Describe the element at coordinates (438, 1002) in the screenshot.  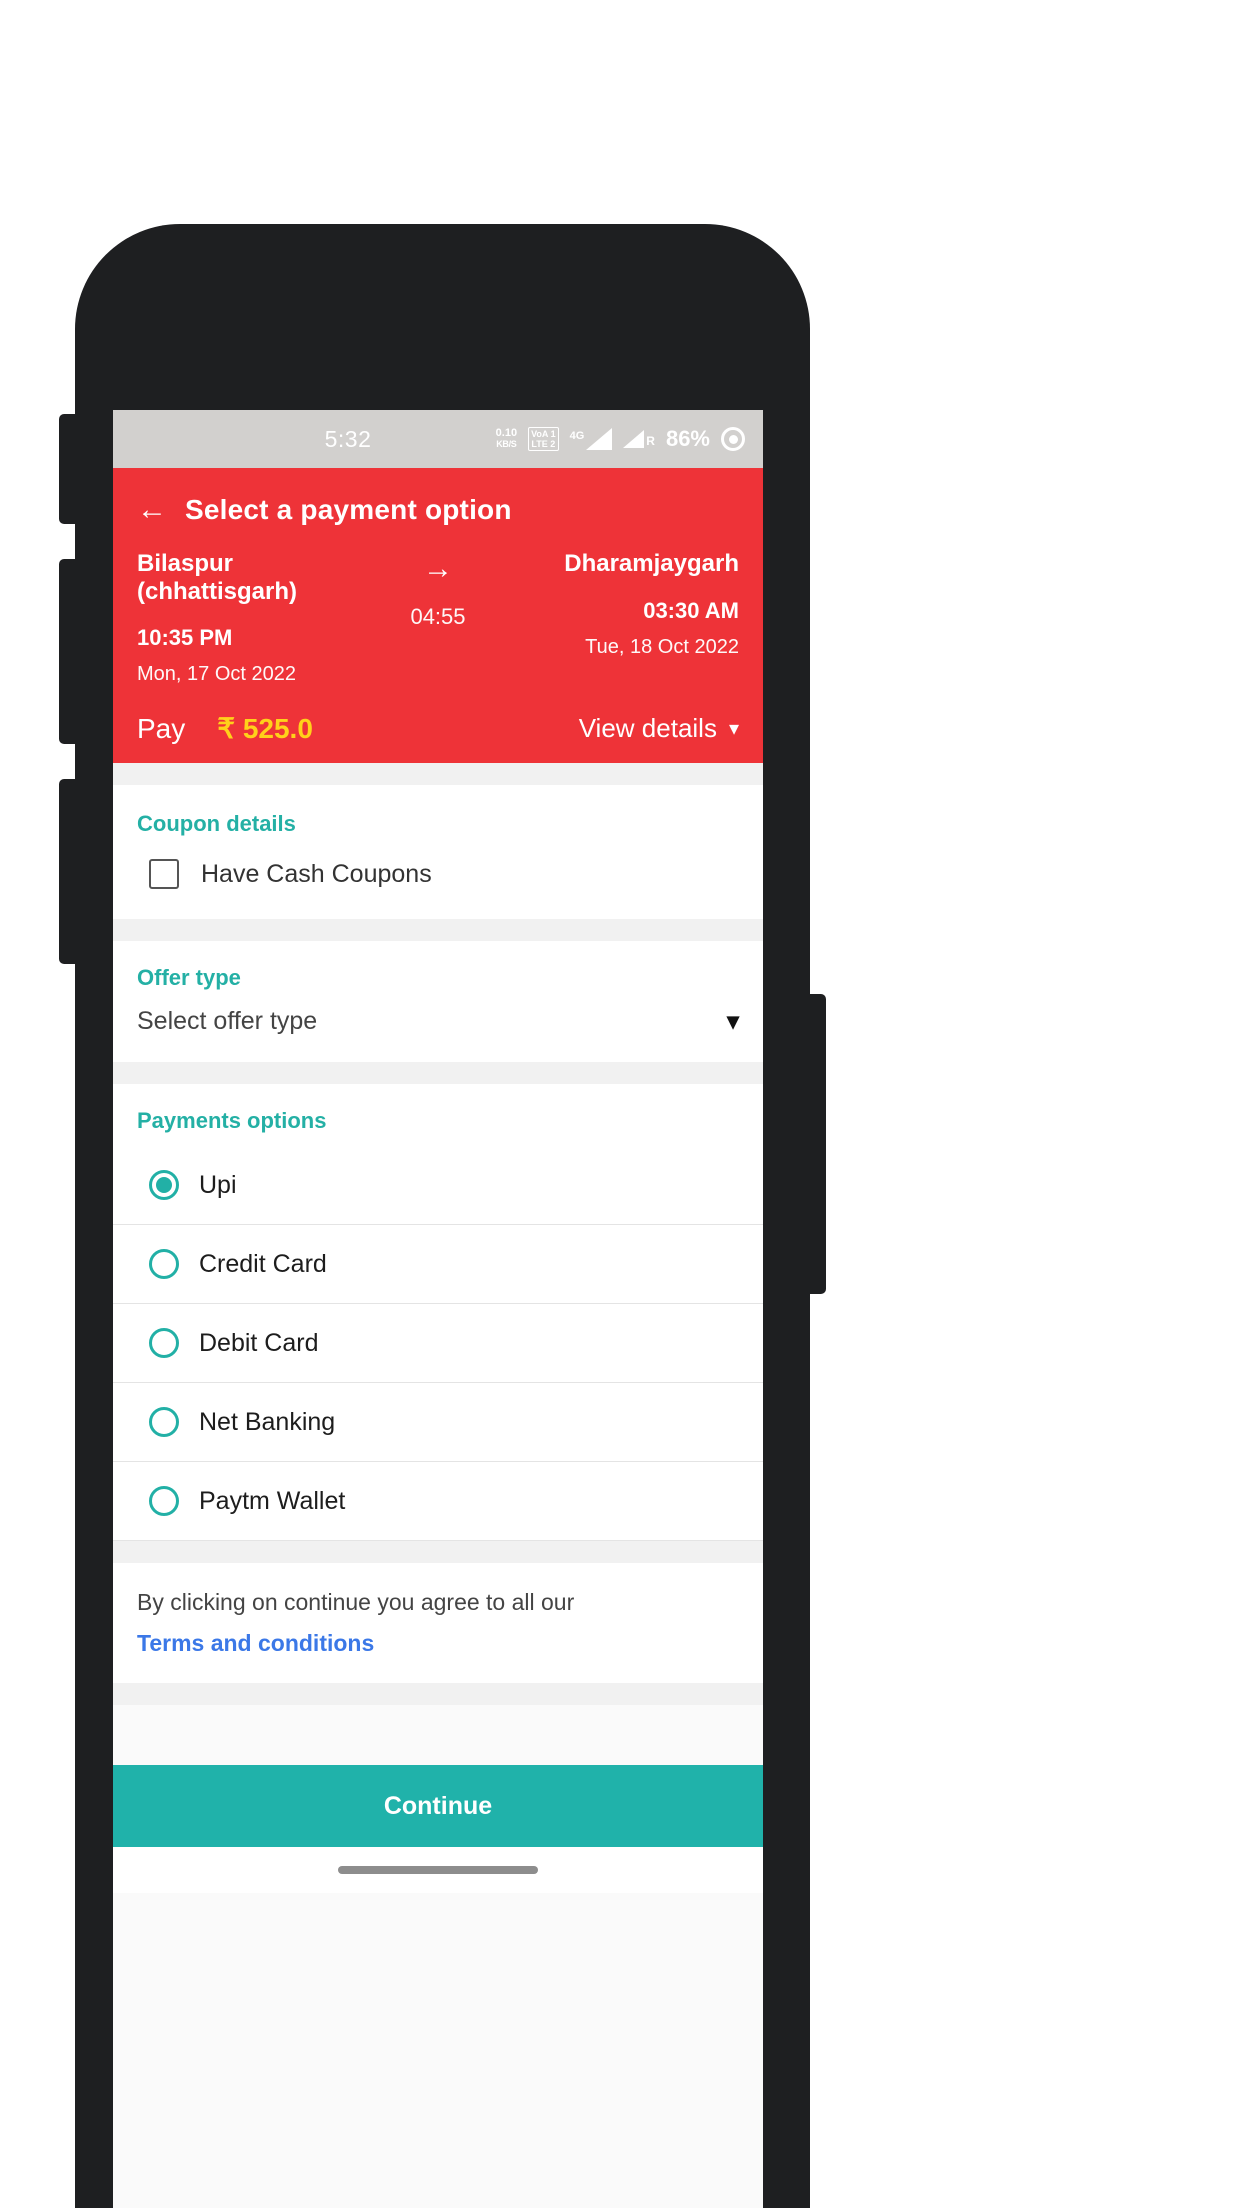
I see `offer-type-card: Offer type Select offer type ▾` at that location.